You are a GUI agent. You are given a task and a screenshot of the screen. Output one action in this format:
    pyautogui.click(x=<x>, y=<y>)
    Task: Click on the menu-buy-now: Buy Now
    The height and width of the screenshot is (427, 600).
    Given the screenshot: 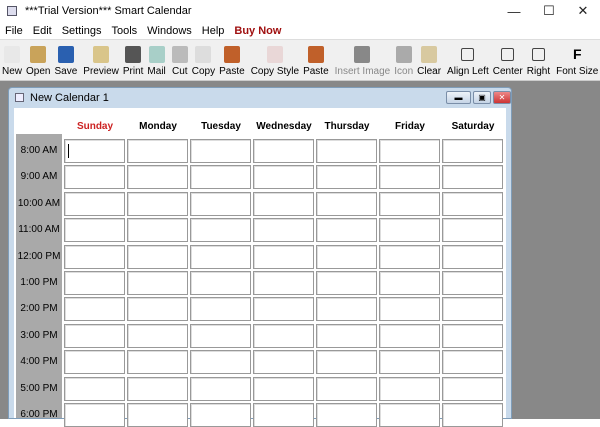 What is the action you would take?
    pyautogui.click(x=257, y=31)
    